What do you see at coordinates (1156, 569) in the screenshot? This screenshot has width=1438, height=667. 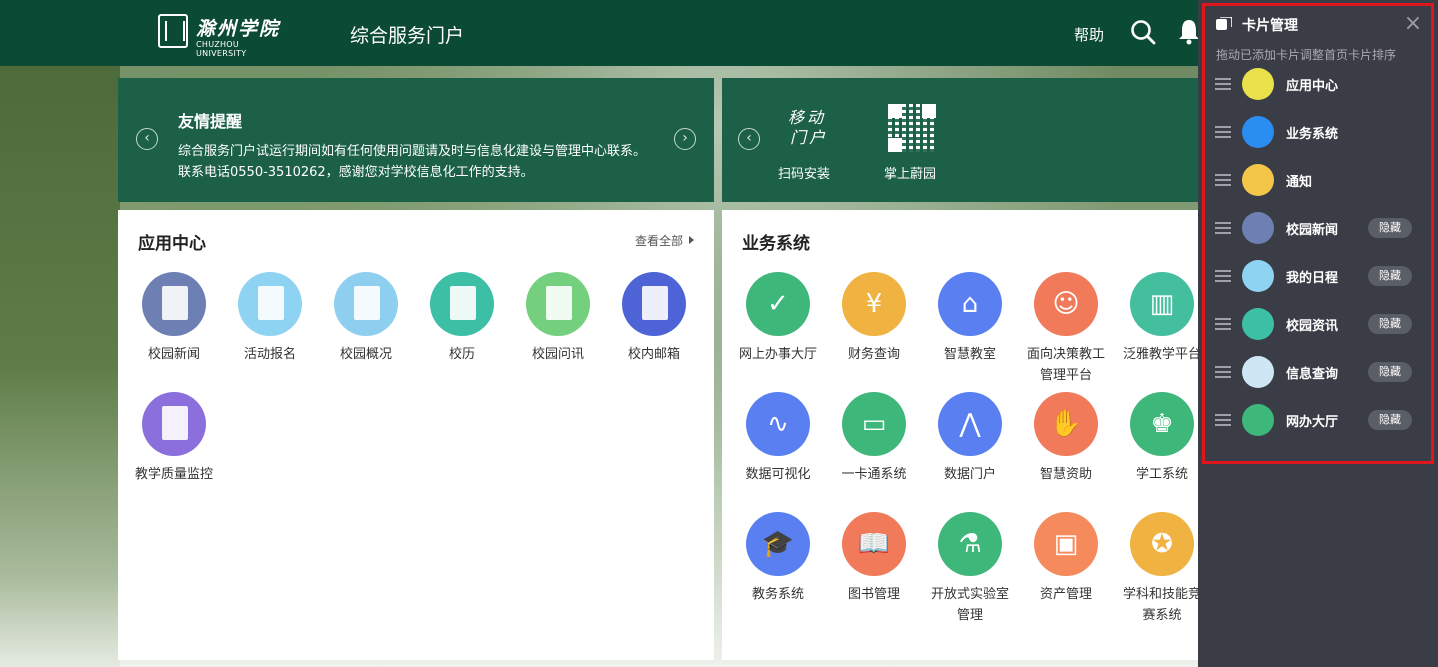 I see `business-tile: ✪ 学科和技能竞赛系统` at bounding box center [1156, 569].